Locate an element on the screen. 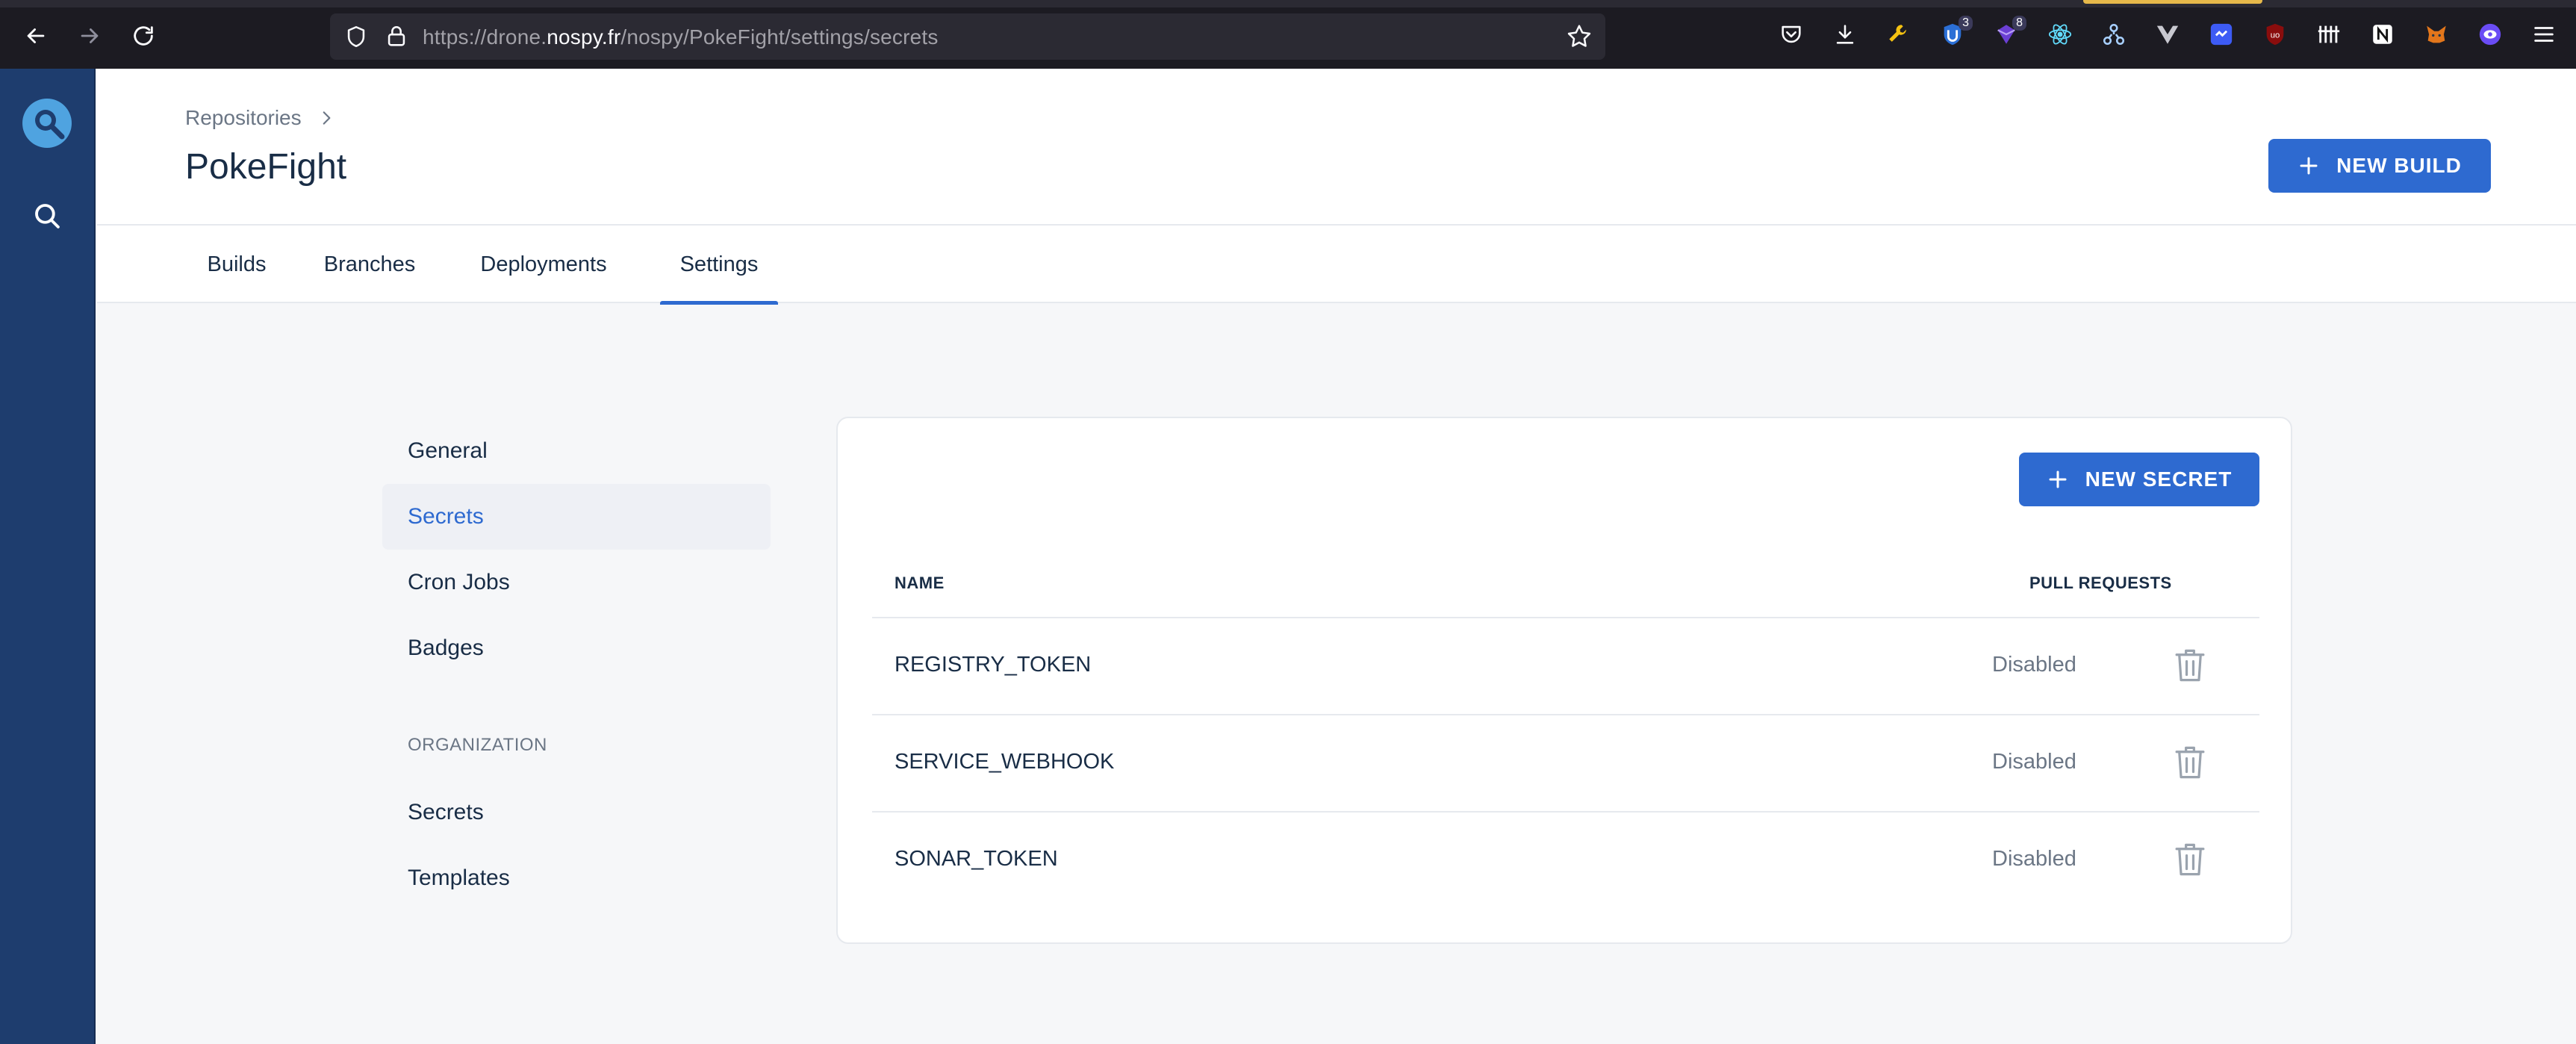  tab-label: Builds is located at coordinates (237, 264).